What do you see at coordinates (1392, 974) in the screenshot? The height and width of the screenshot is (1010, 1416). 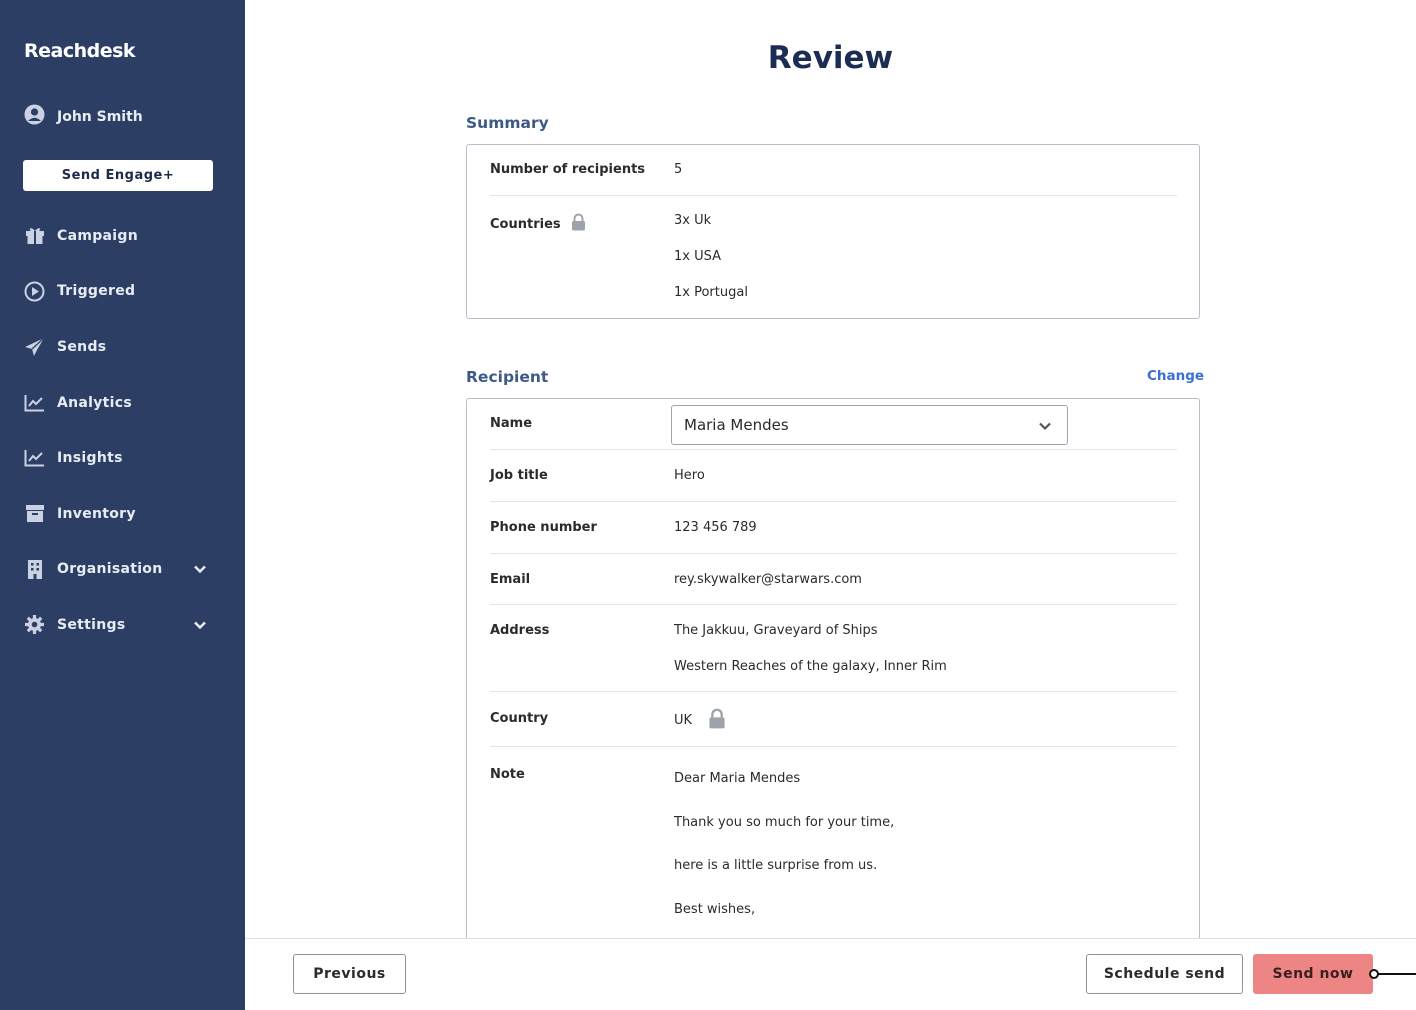 I see `connector-line-icon` at bounding box center [1392, 974].